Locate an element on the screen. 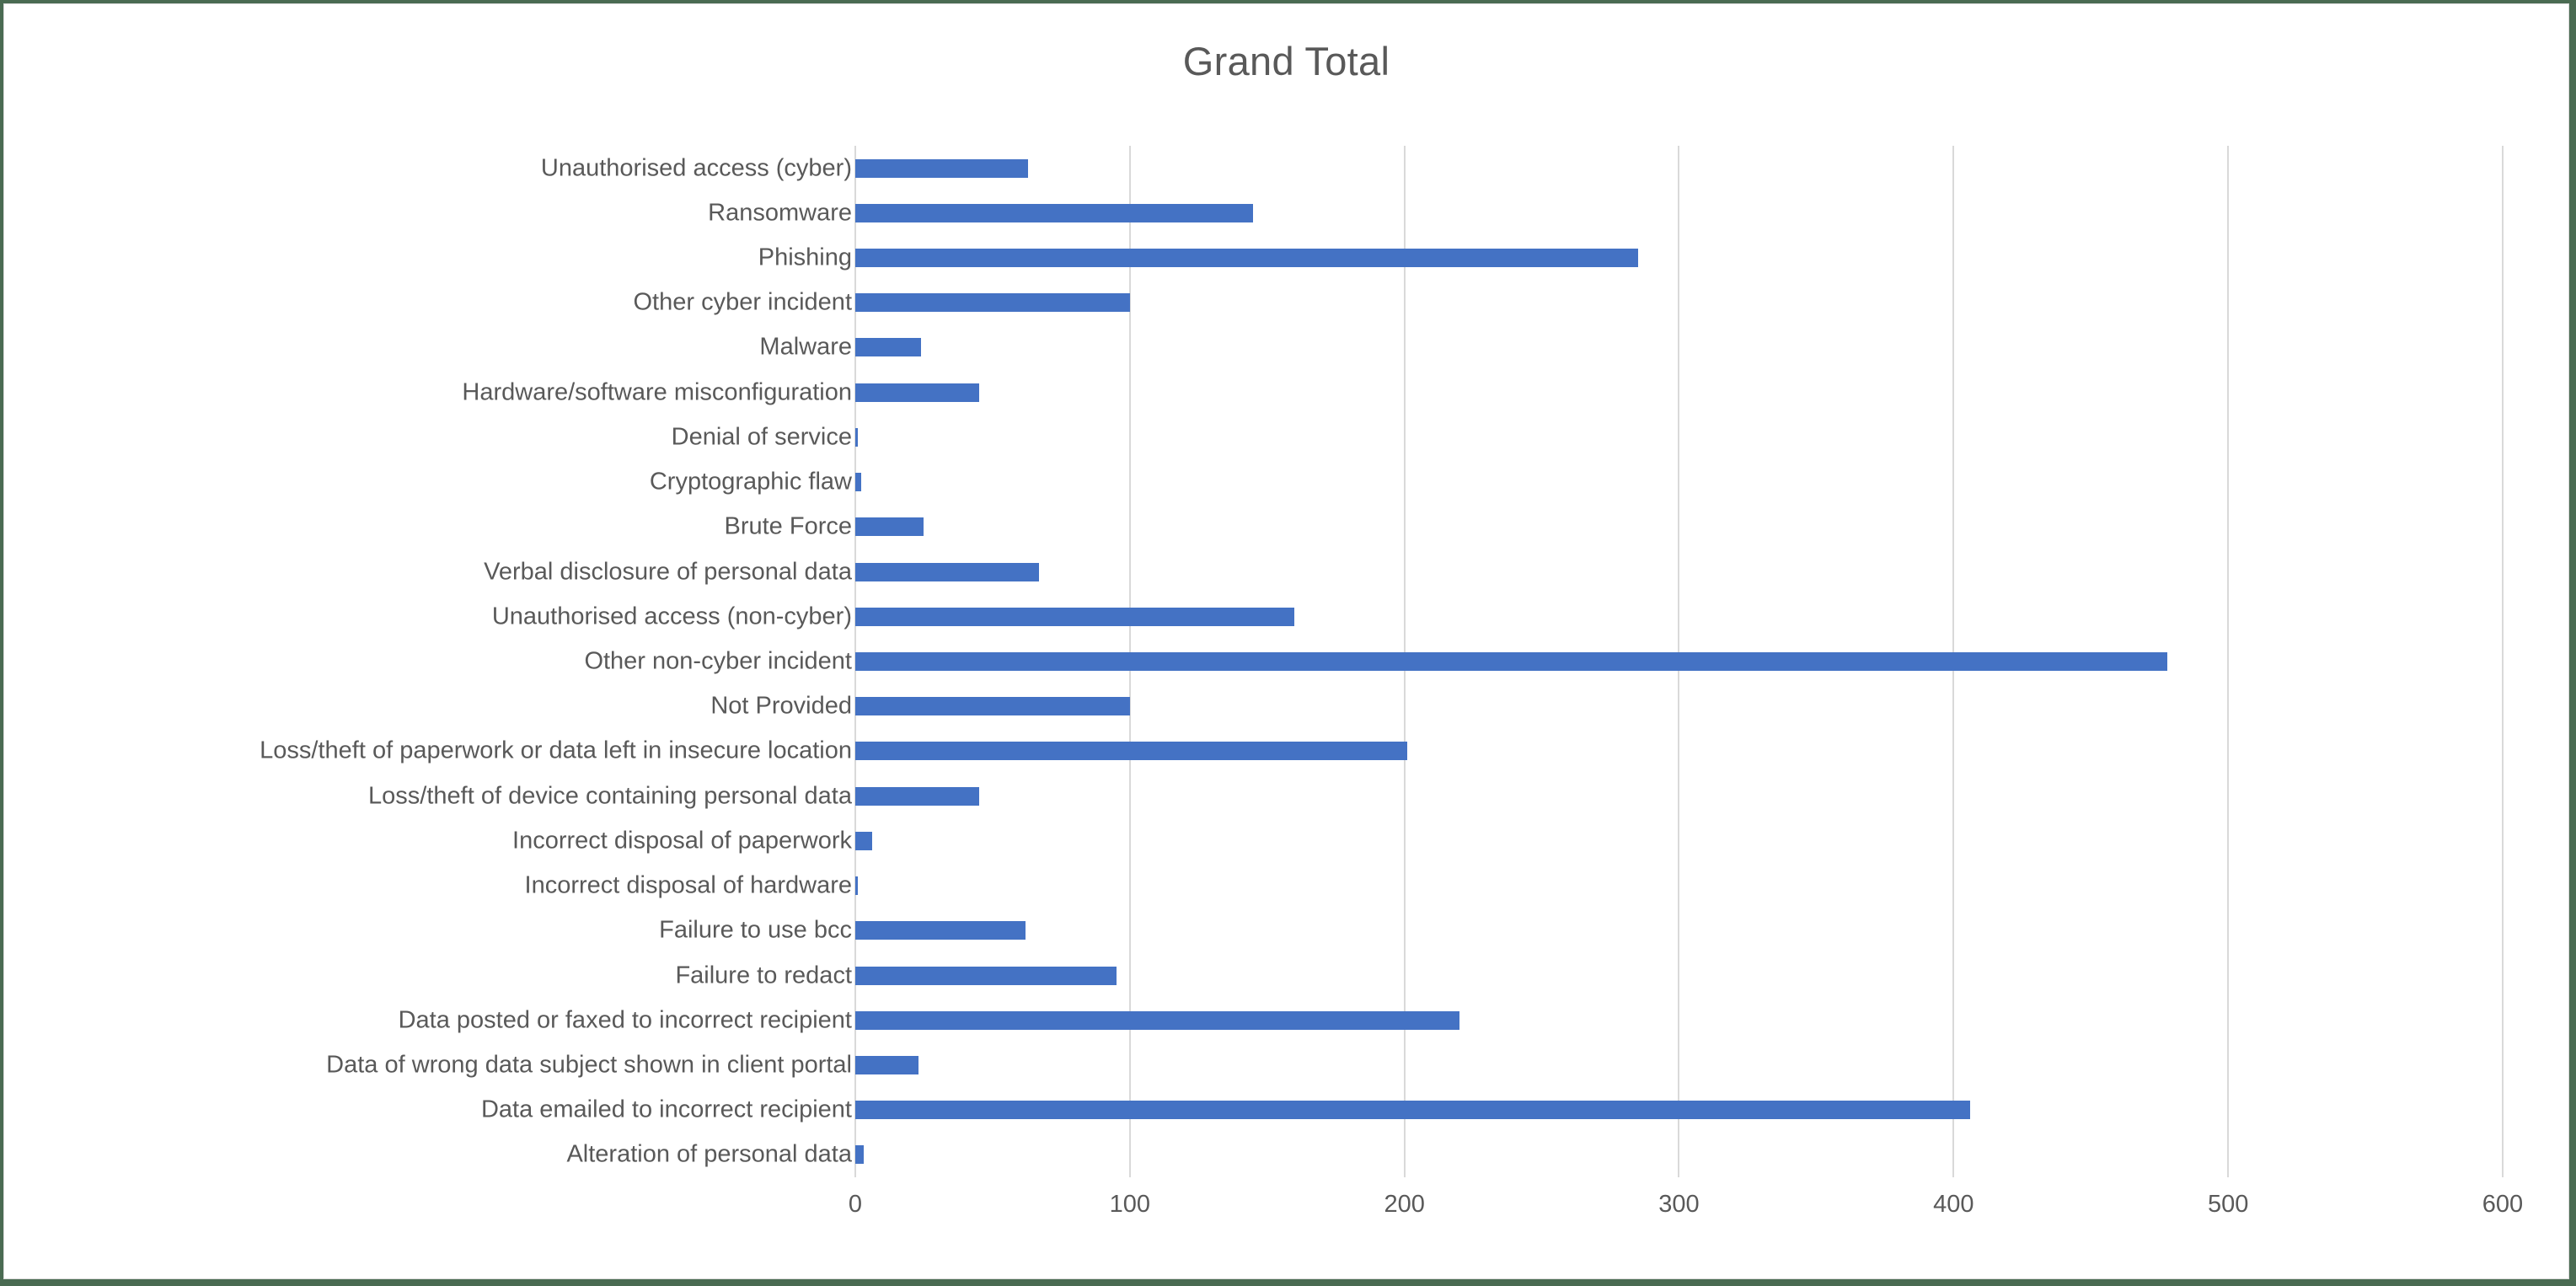 This screenshot has width=2576, height=1286. x-tick-label: 500 is located at coordinates (2228, 1205).